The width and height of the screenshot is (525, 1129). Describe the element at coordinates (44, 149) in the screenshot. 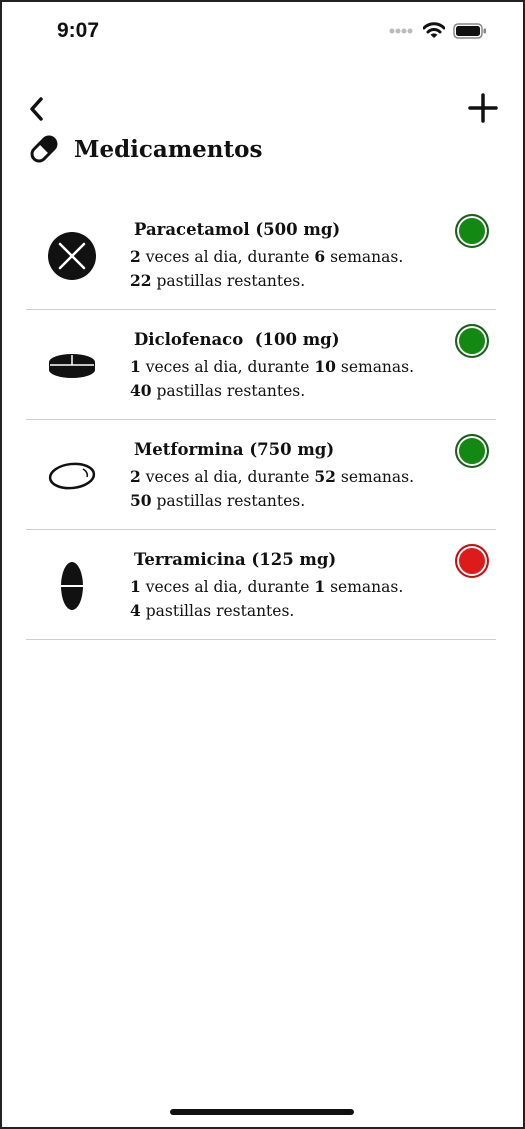

I see `pill-icon` at that location.